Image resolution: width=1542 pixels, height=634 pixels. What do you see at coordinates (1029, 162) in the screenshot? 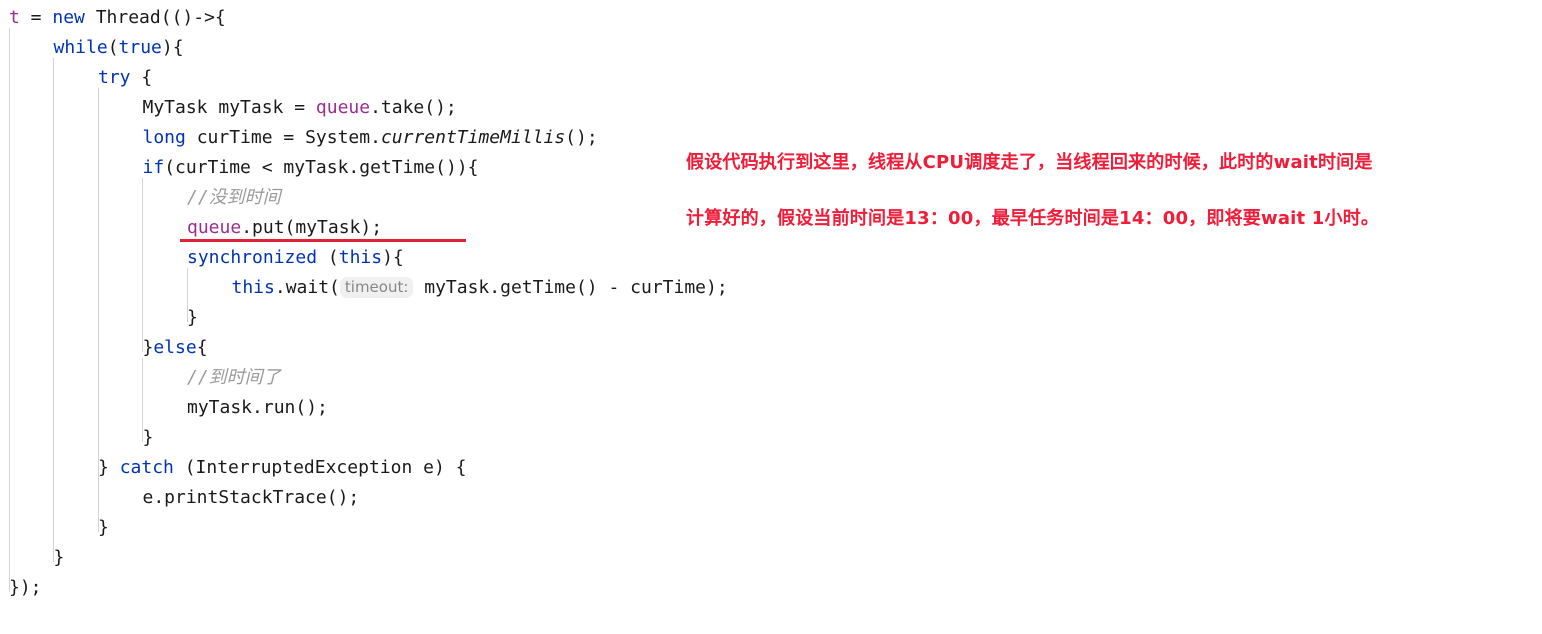
I see `annotation-line-1: 假设代码执行到这里，线程从CPU调度走了，当线程回来的时候，此时的wait时间是` at bounding box center [1029, 162].